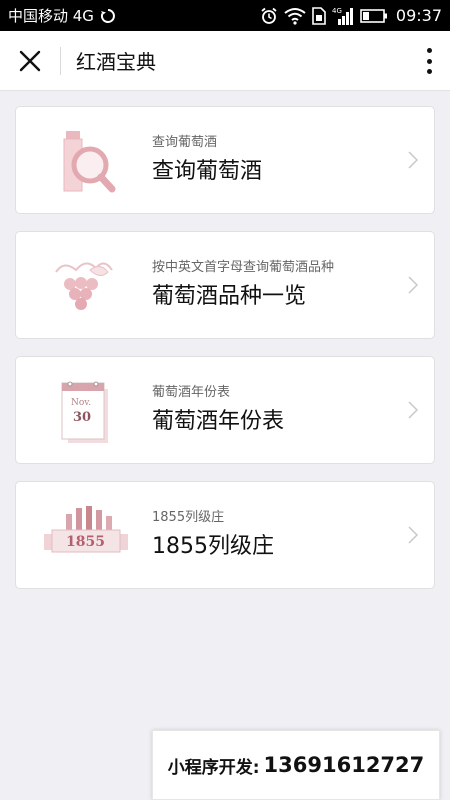 The height and width of the screenshot is (800, 450). I want to click on card-text: 葡萄酒年份表 葡萄酒年份表, so click(218, 411).